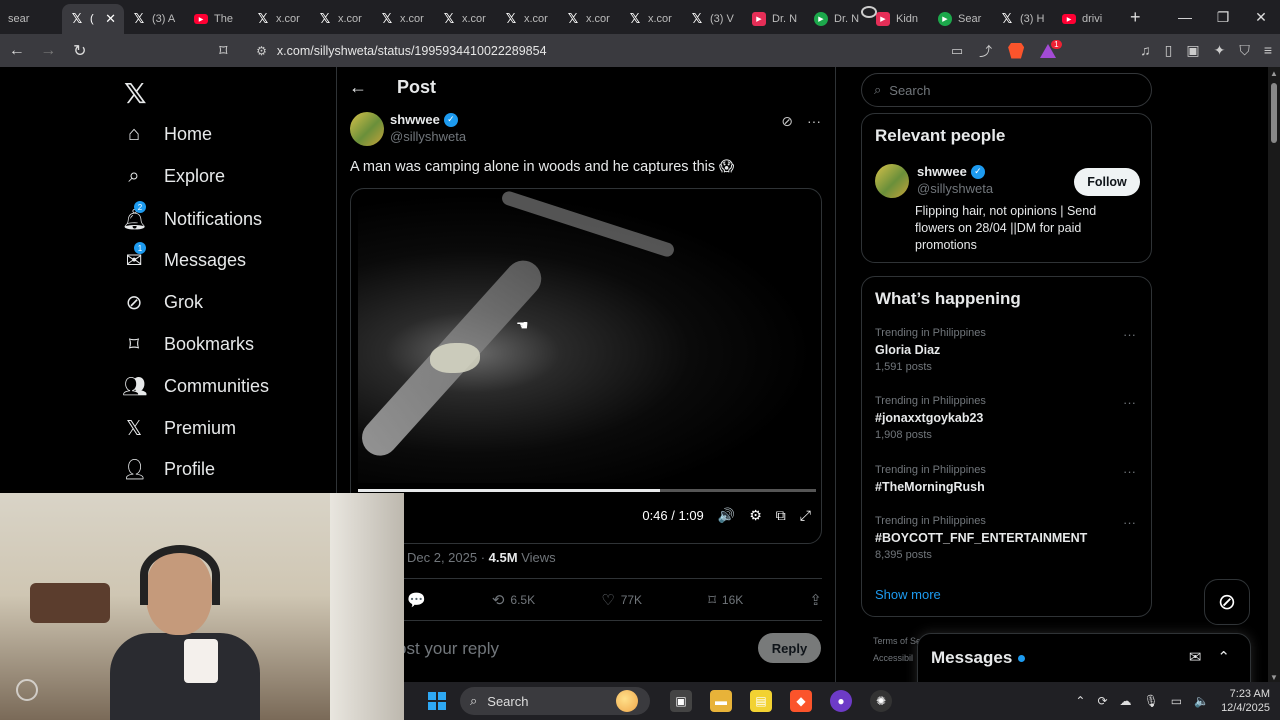 Image resolution: width=1280 pixels, height=720 pixels. I want to click on speaker-icon: 🔈, so click(1201, 701).